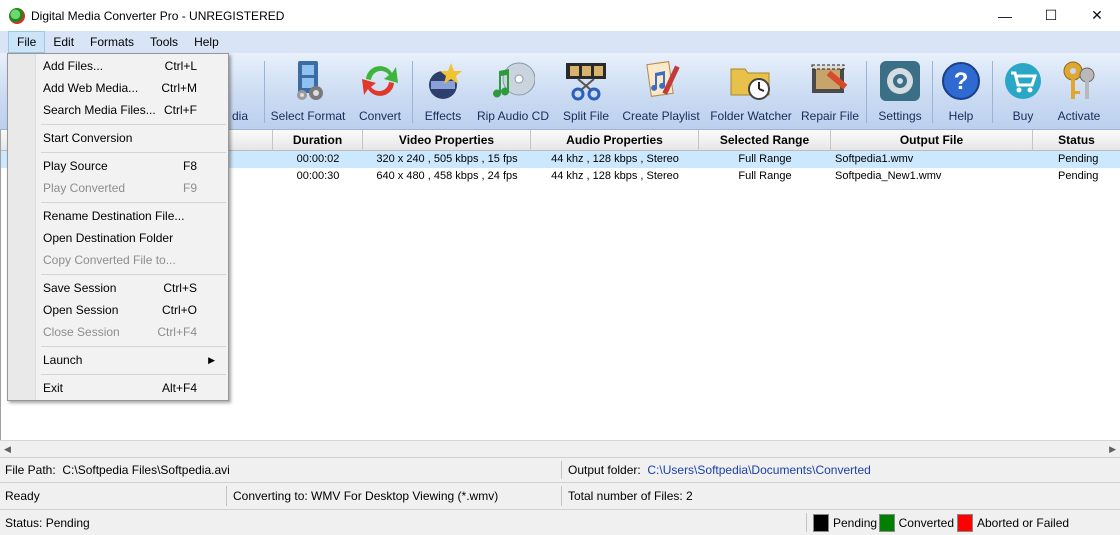 The width and height of the screenshot is (1120, 535). Describe the element at coordinates (604, 470) in the screenshot. I see `output-folder-label: Output folder:` at that location.